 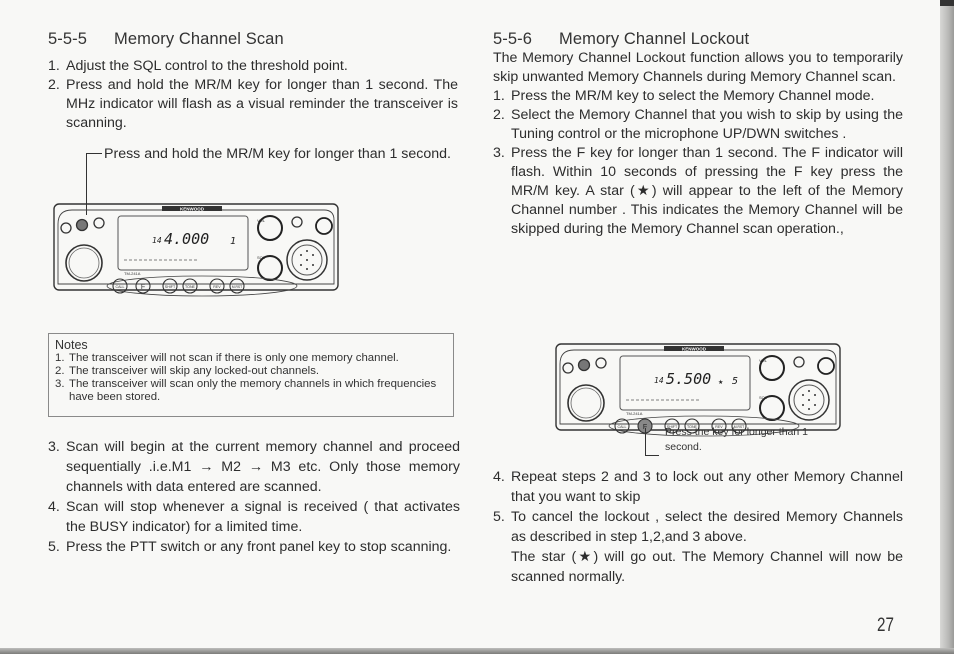 What do you see at coordinates (947, 3) in the screenshot?
I see `binding-edge` at bounding box center [947, 3].